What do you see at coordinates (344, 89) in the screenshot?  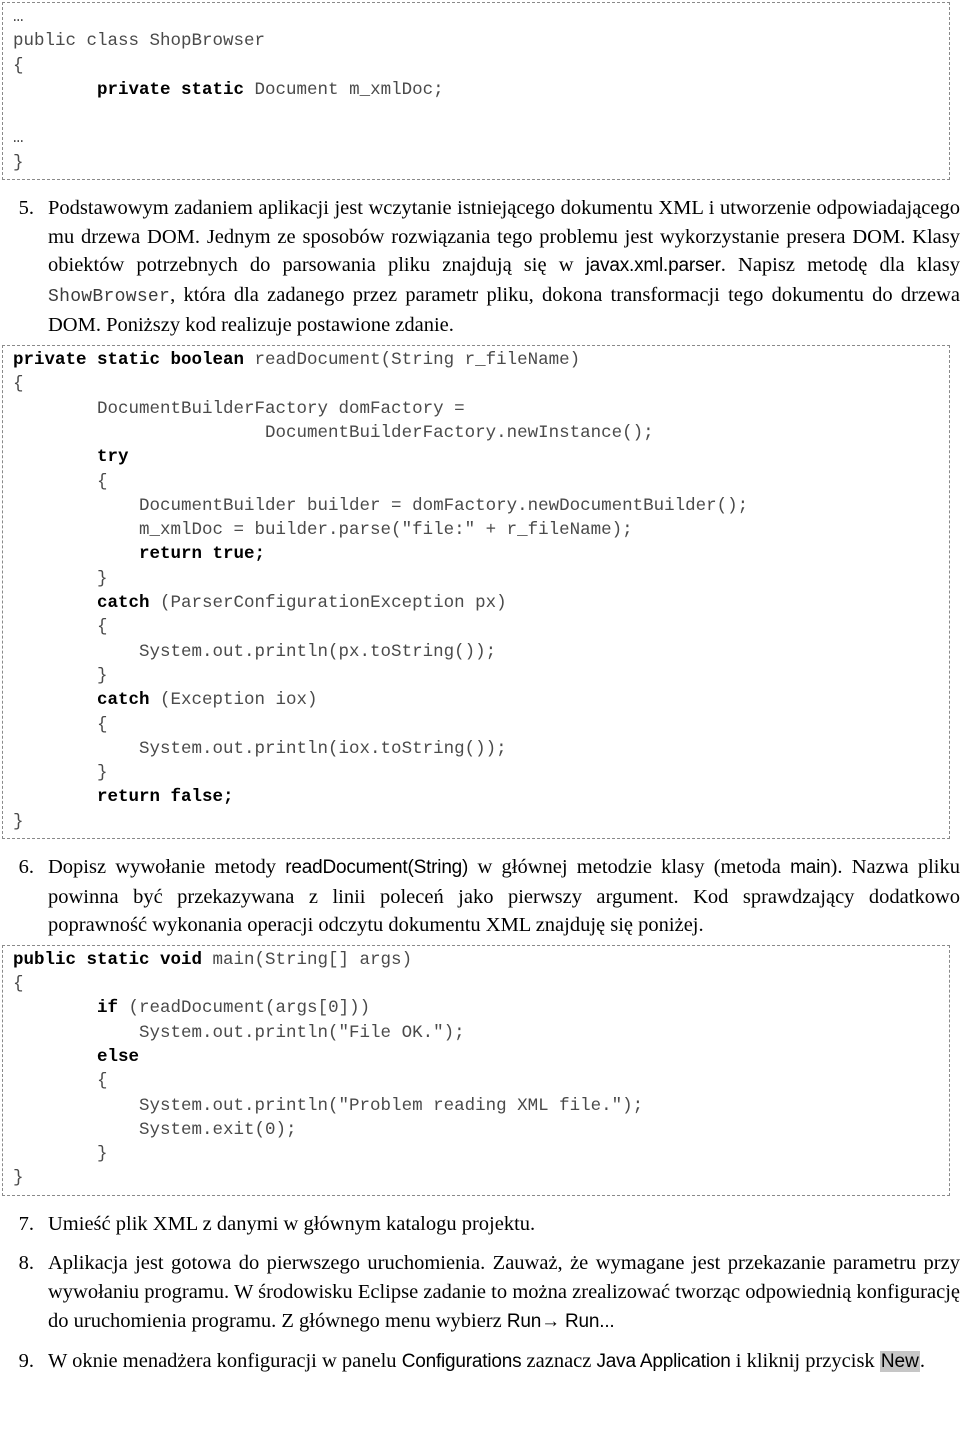 I see `code-text: Document m_xmlDoc;` at bounding box center [344, 89].